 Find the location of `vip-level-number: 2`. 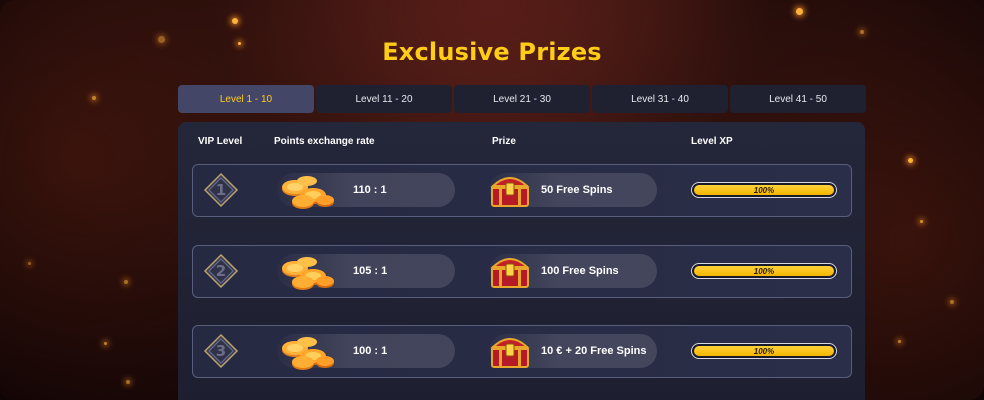

vip-level-number: 2 is located at coordinates (221, 271).